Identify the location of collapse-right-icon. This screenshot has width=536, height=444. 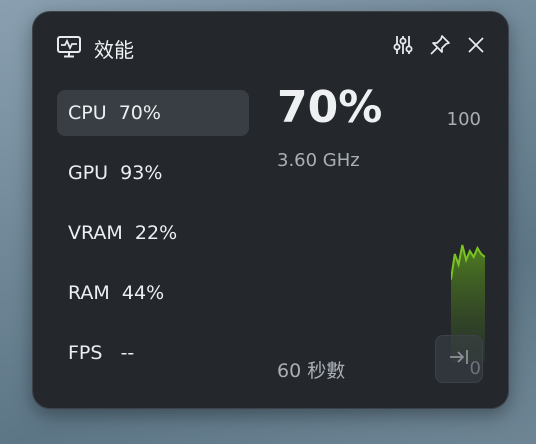
(459, 359).